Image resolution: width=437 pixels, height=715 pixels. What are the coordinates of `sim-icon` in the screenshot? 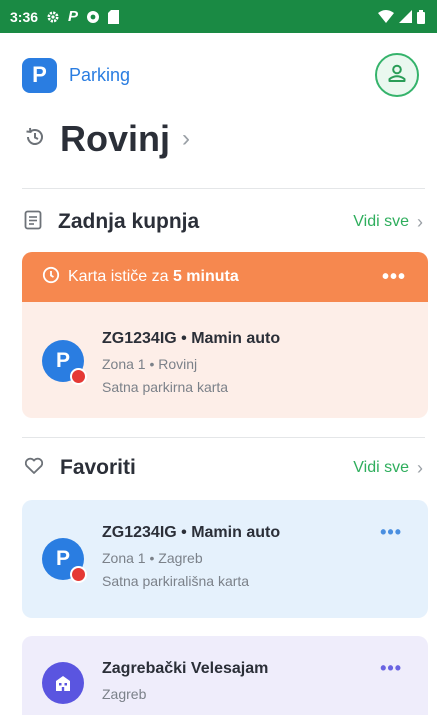 It's located at (114, 16).